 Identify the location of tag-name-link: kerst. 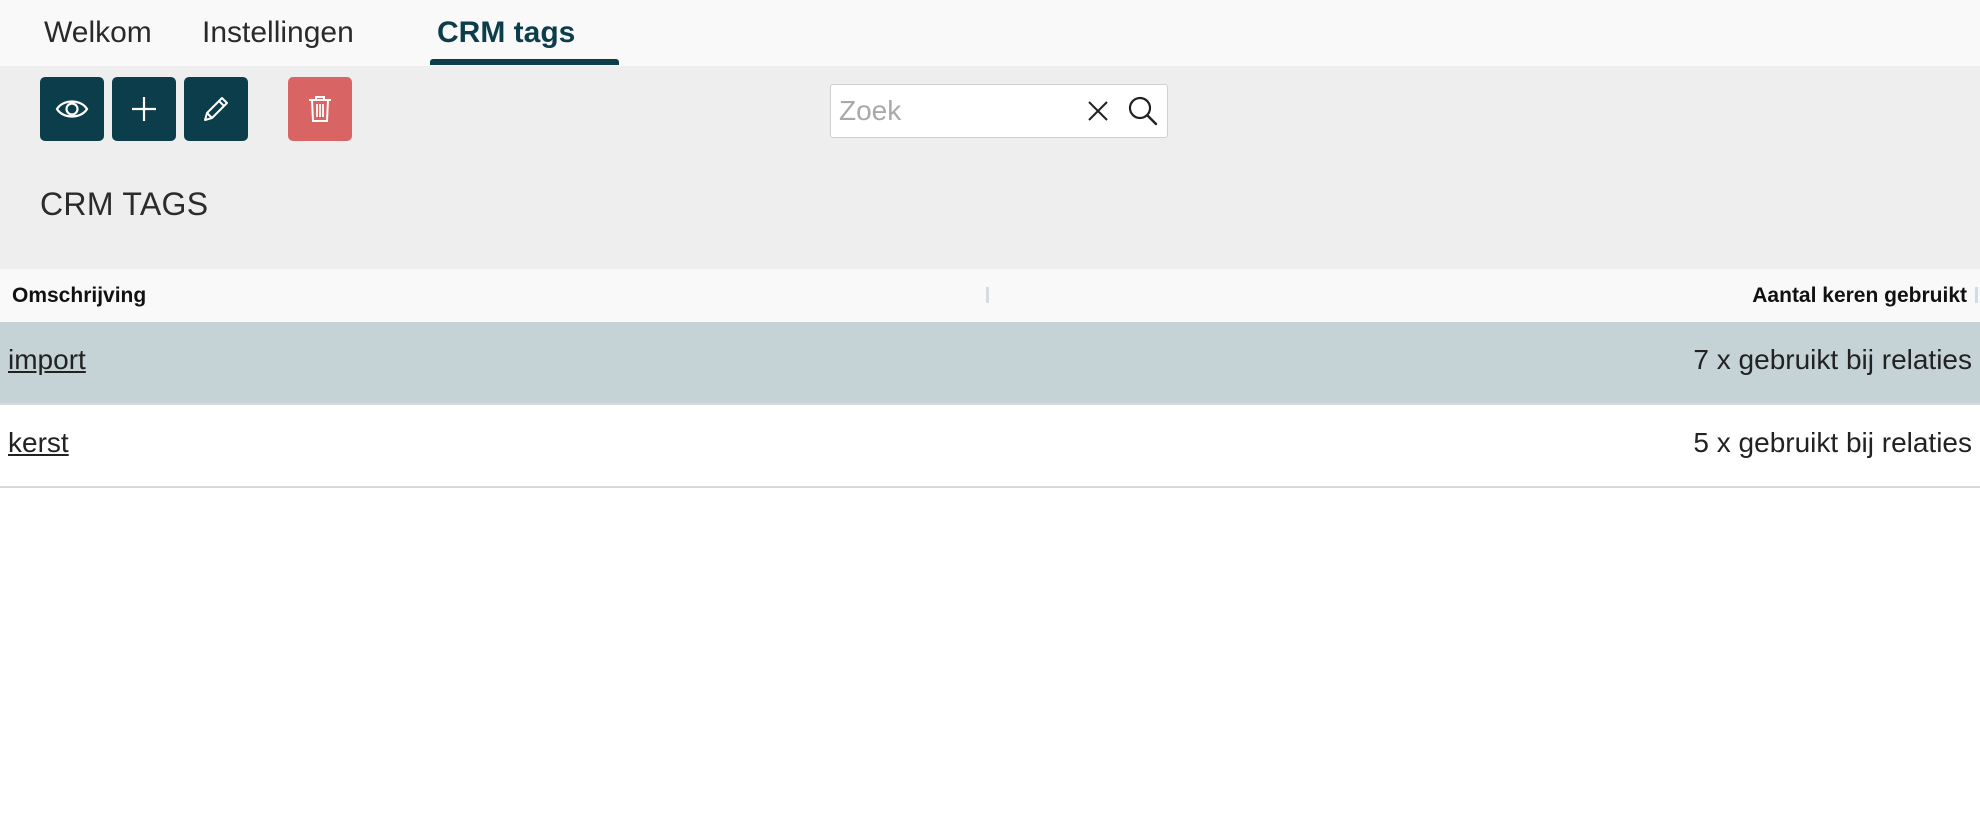
(38, 446).